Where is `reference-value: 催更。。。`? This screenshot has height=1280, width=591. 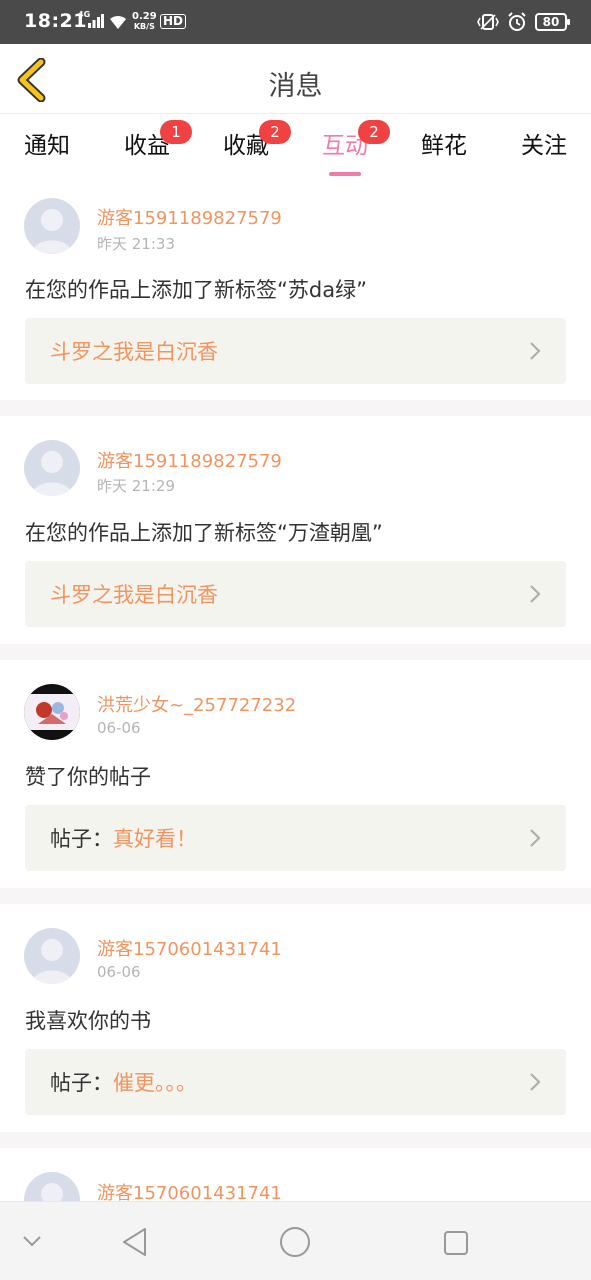
reference-value: 催更。。。 is located at coordinates (155, 1083).